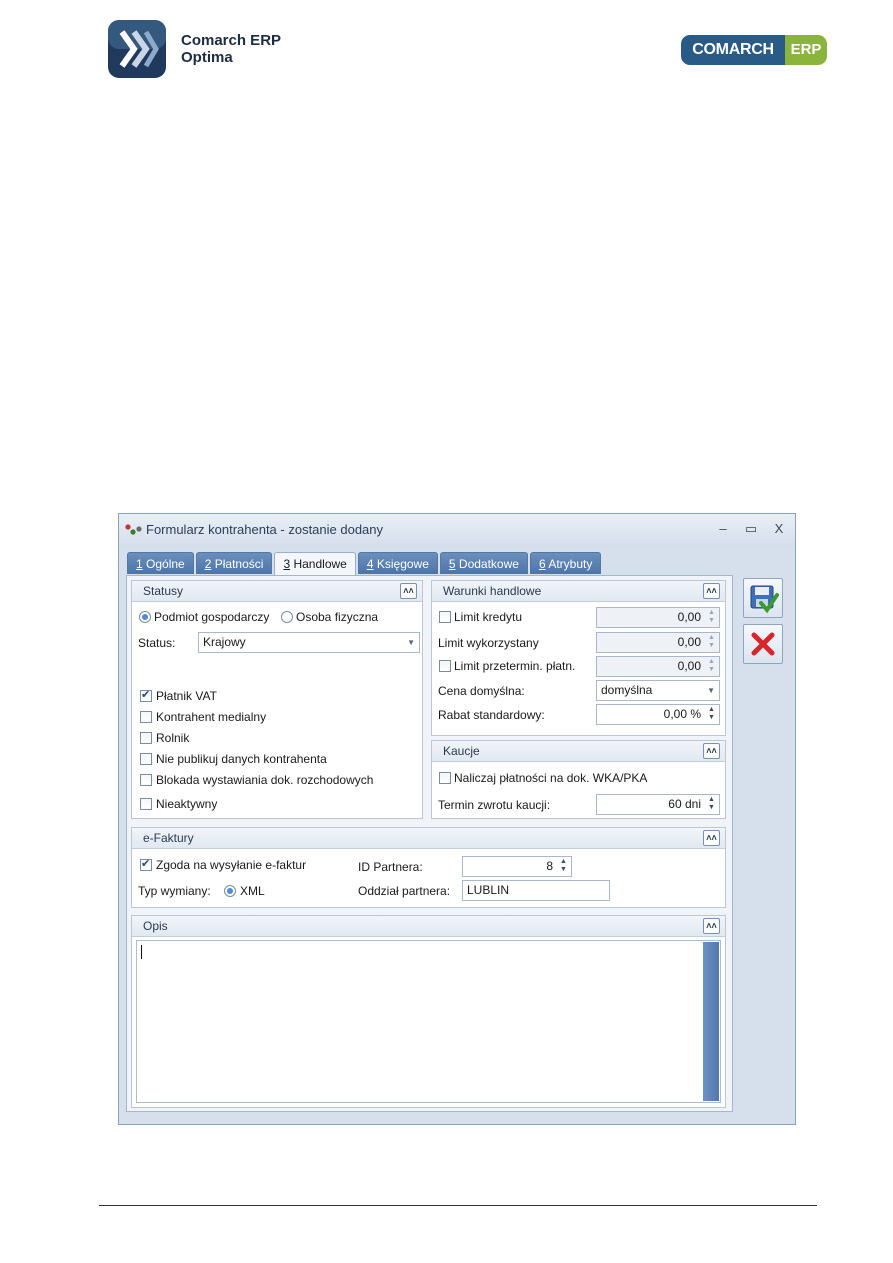  I want to click on window-title: Formularz kontrahenta - zostanie dodany, so click(265, 529).